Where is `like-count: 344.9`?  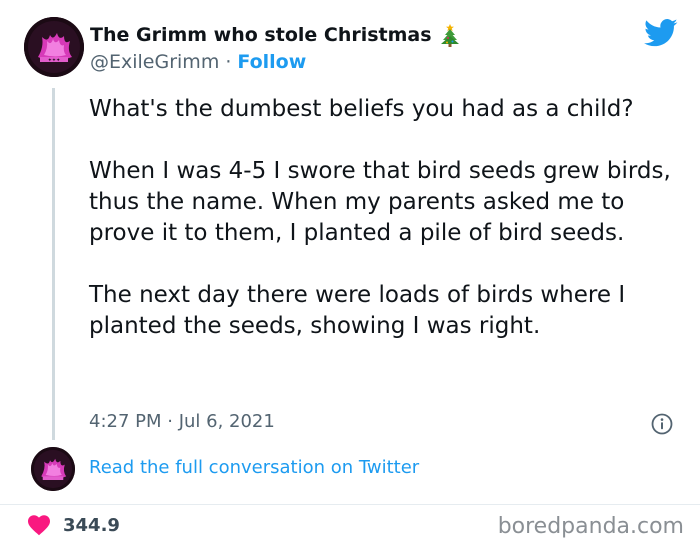 like-count: 344.9 is located at coordinates (91, 525).